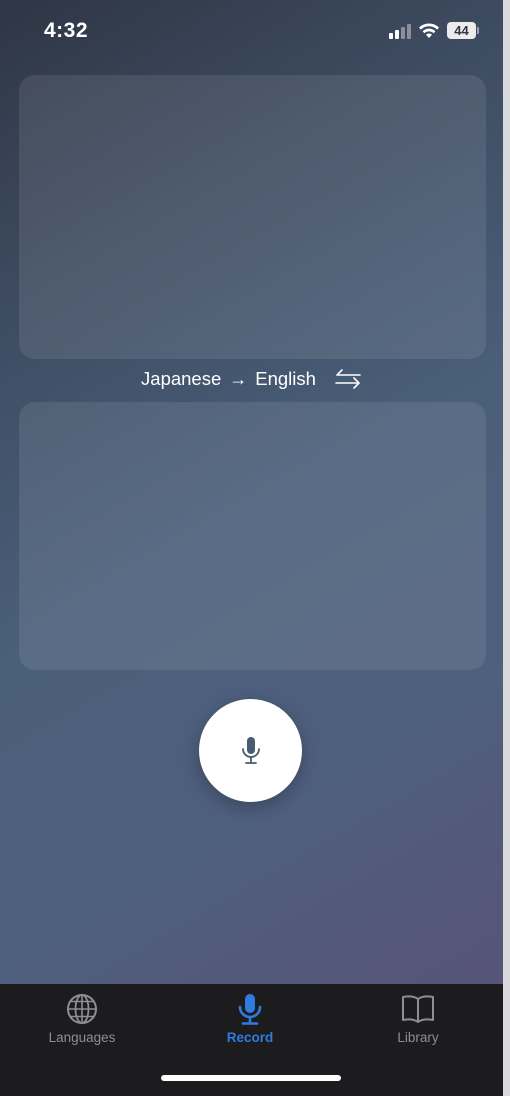  I want to click on tab-record-label: Record, so click(250, 1037).